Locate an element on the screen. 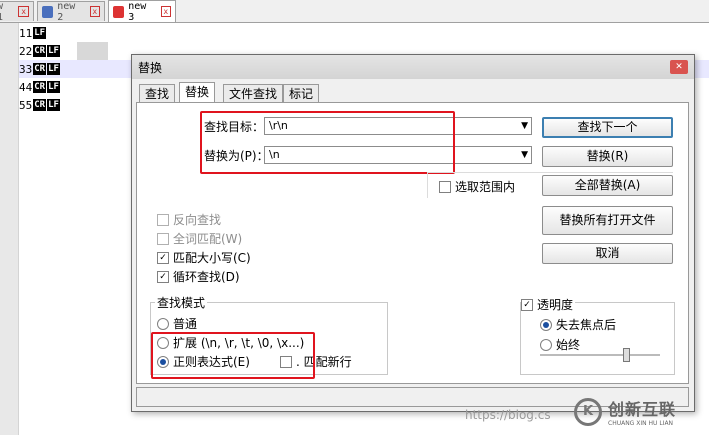 This screenshot has width=709, height=435. transparency-always-radio: 始终 is located at coordinates (560, 344).